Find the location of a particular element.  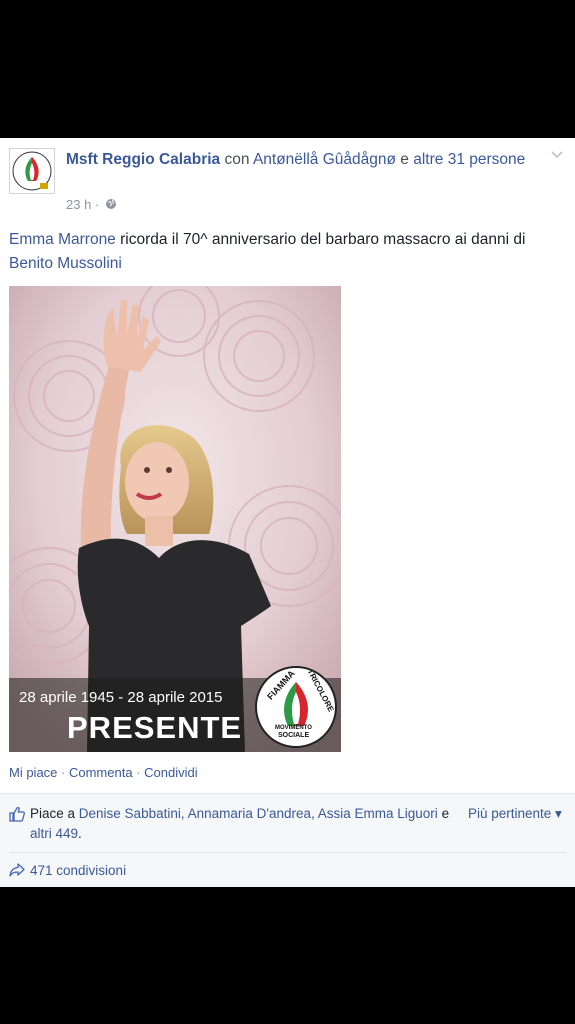

photo-caption-dates: 28 aprile 1945 - 28 aprile 2015 is located at coordinates (121, 697).